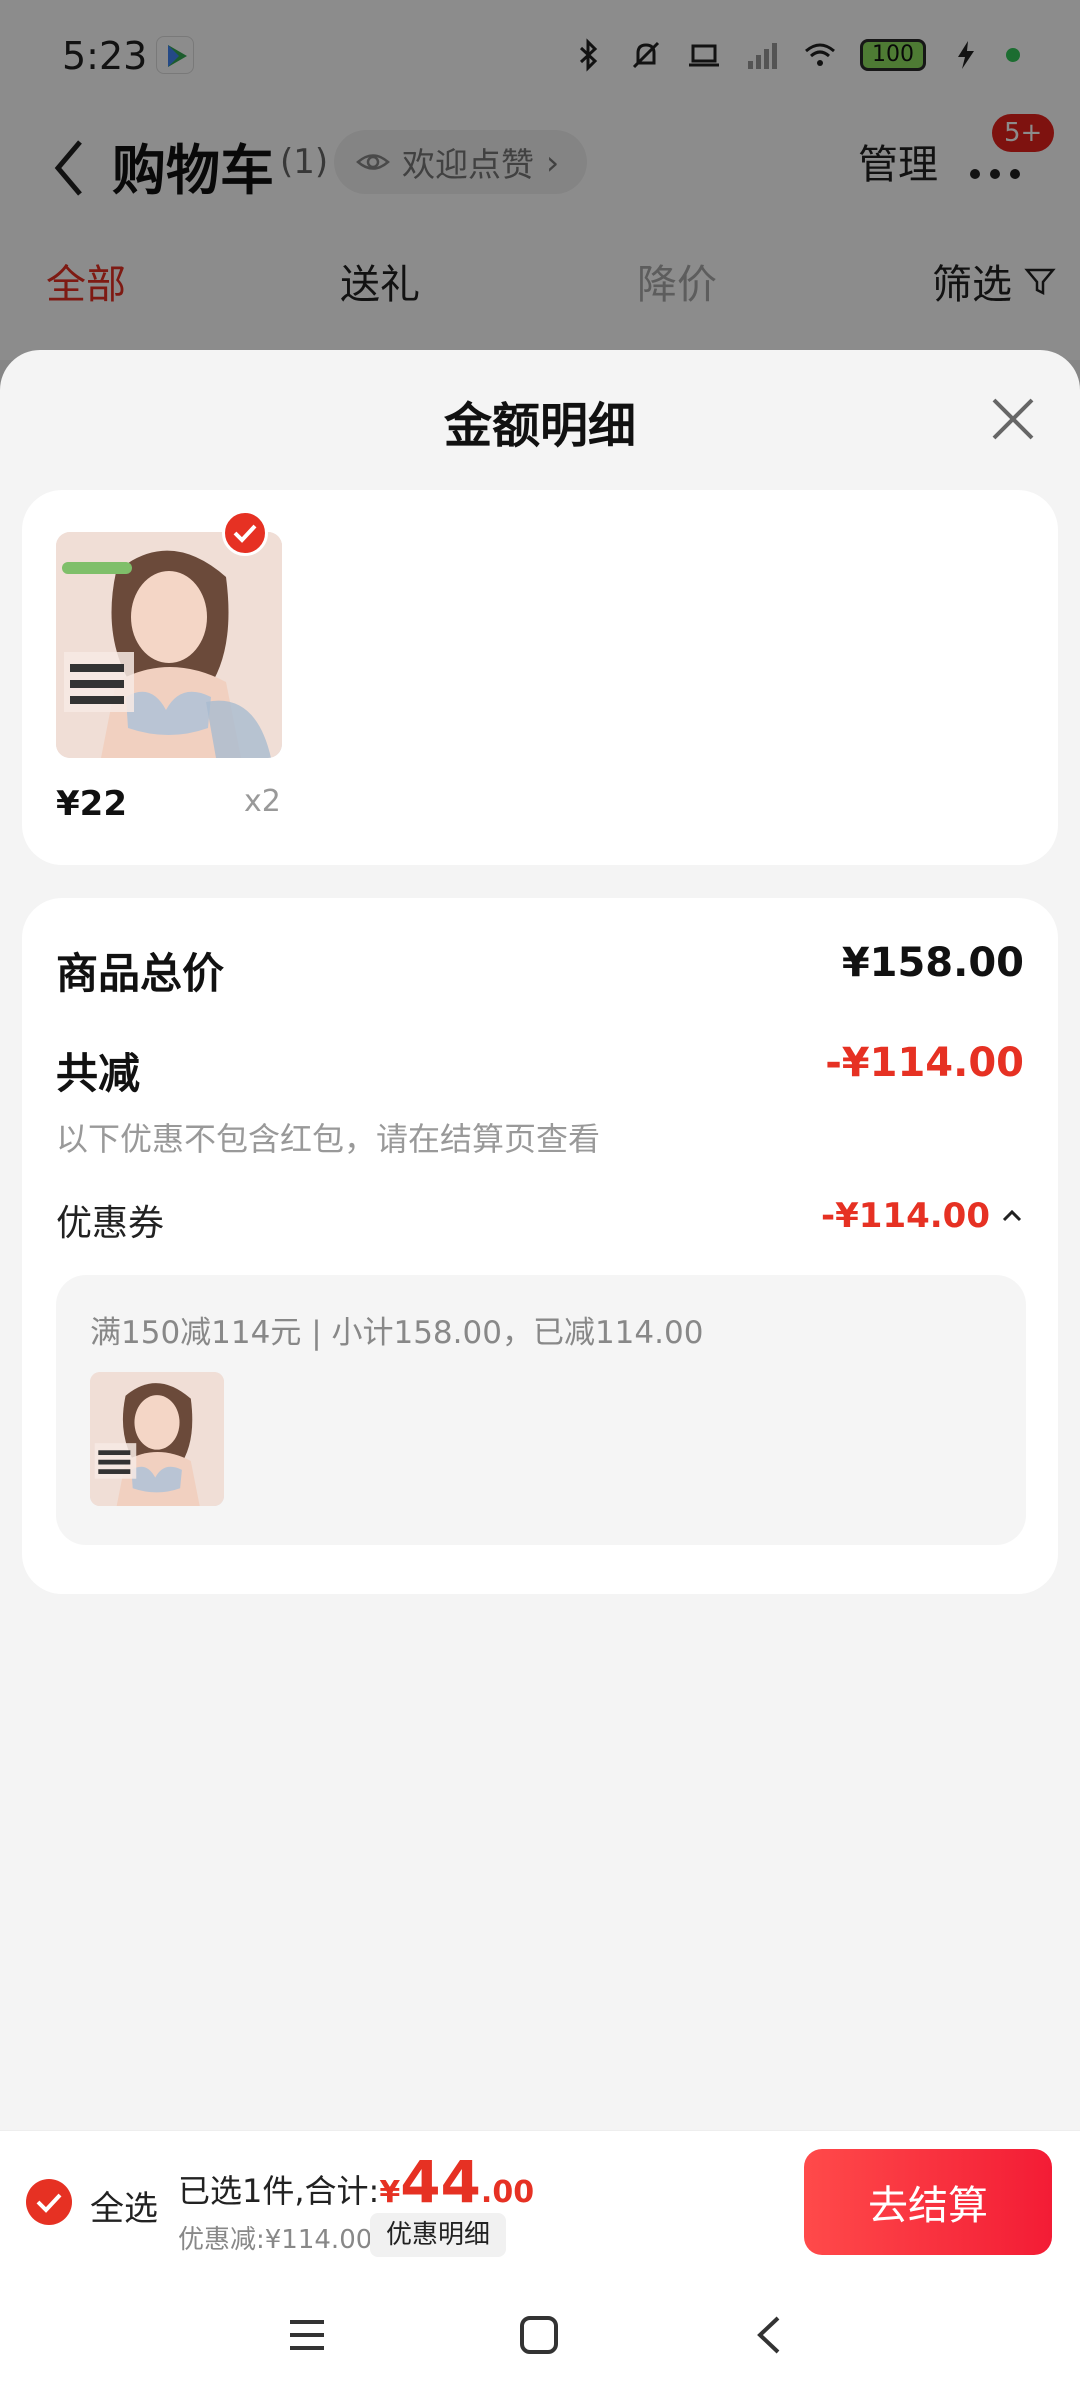 The image size is (1080, 2400). Describe the element at coordinates (440, 2182) in the screenshot. I see `summary-amount: 44` at that location.